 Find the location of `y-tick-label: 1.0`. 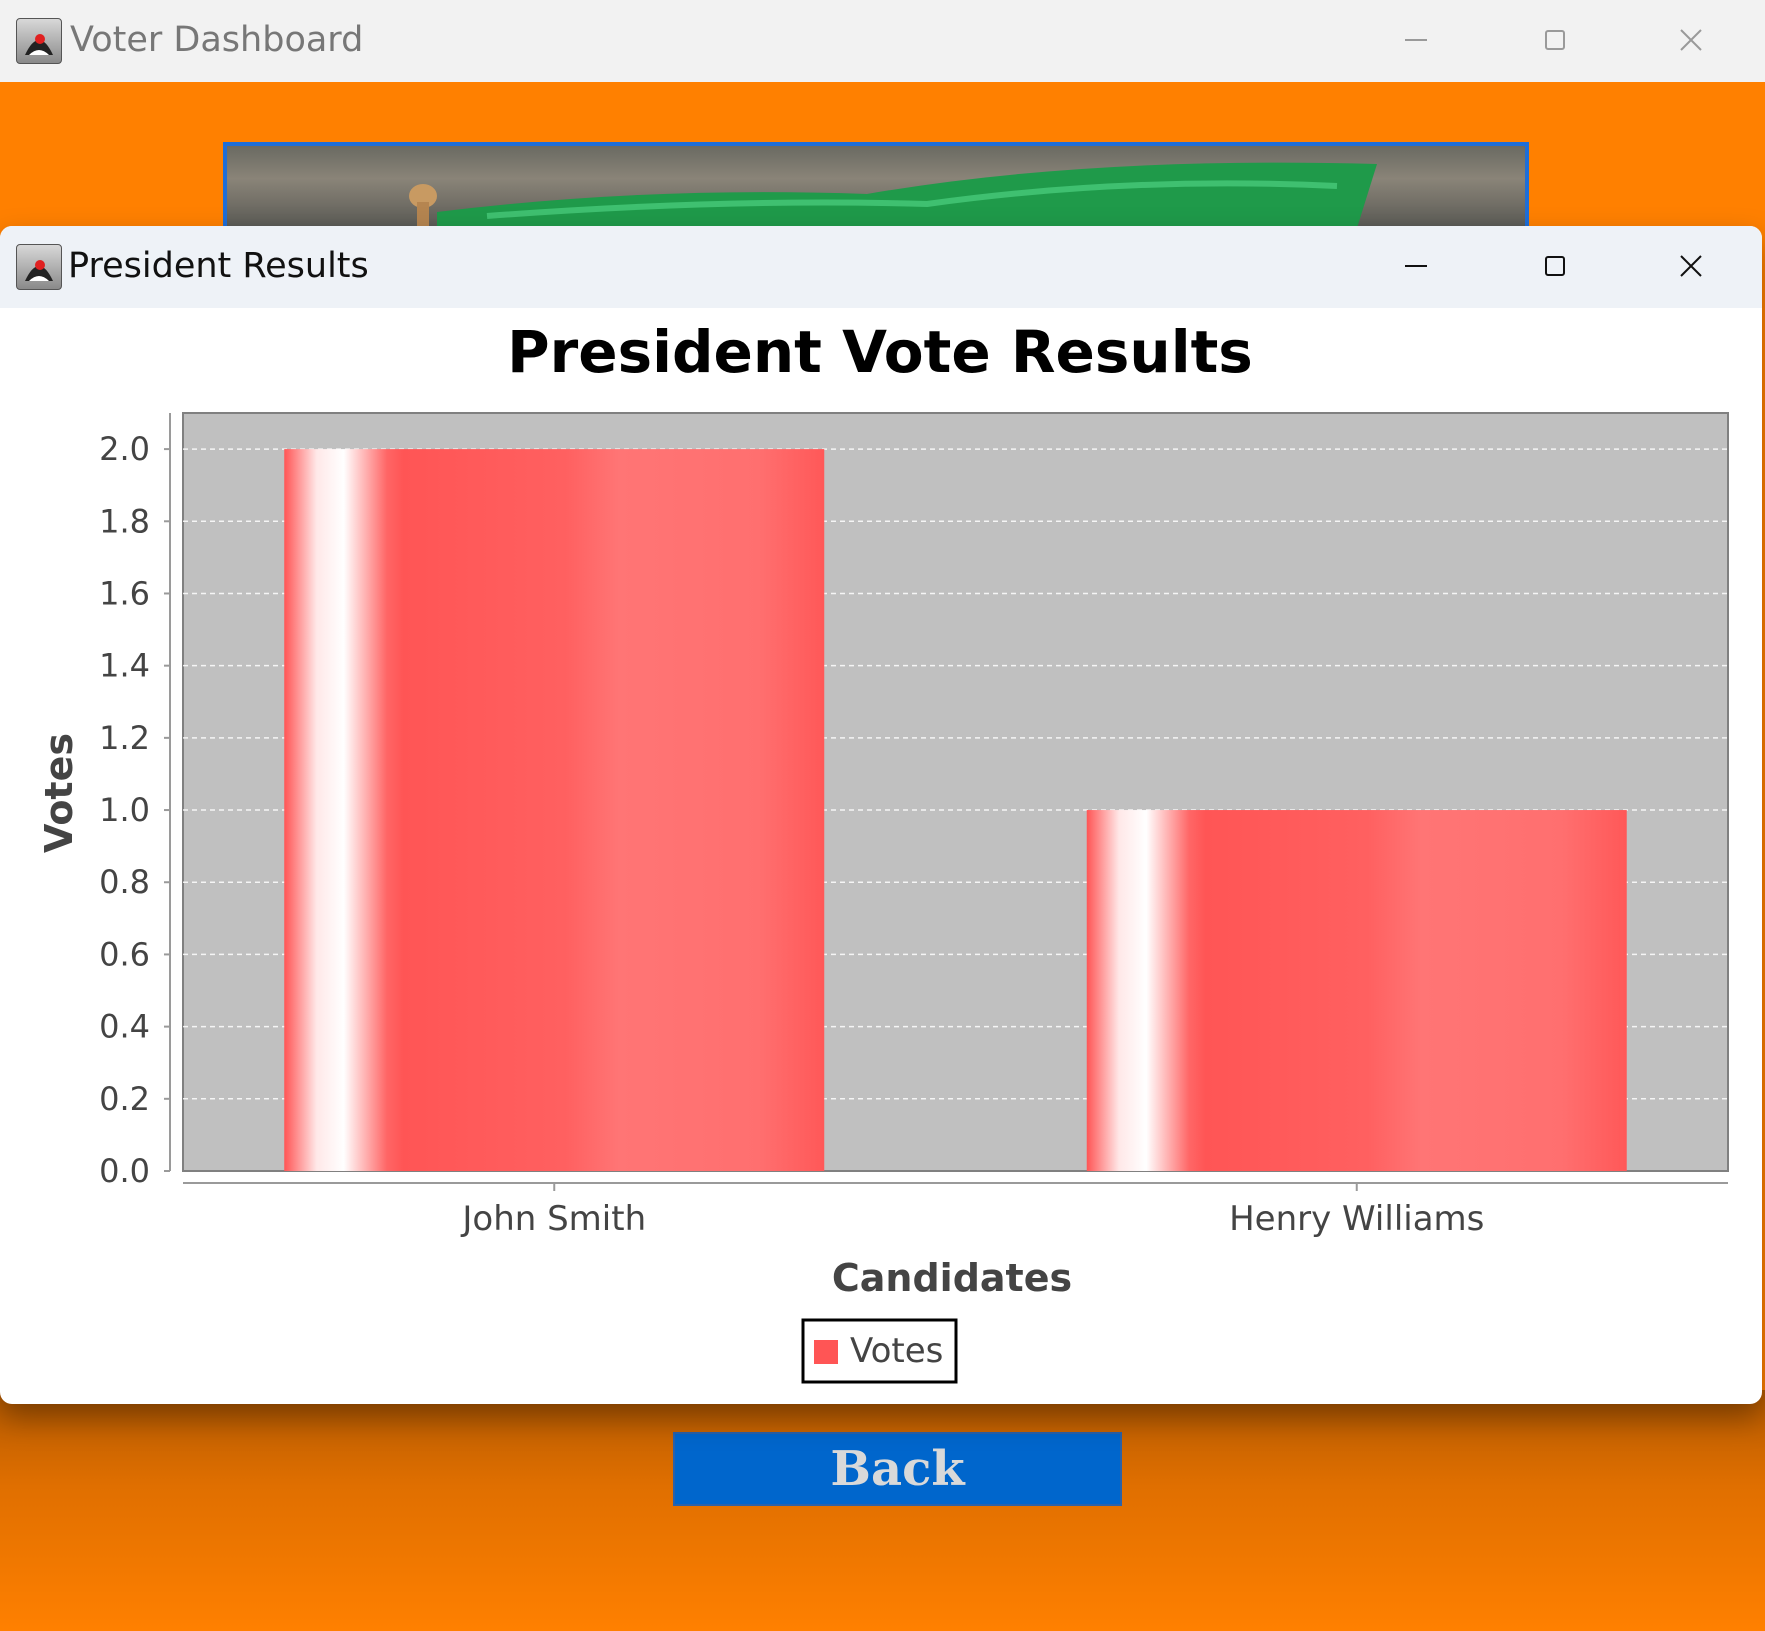

y-tick-label: 1.0 is located at coordinates (124, 810).